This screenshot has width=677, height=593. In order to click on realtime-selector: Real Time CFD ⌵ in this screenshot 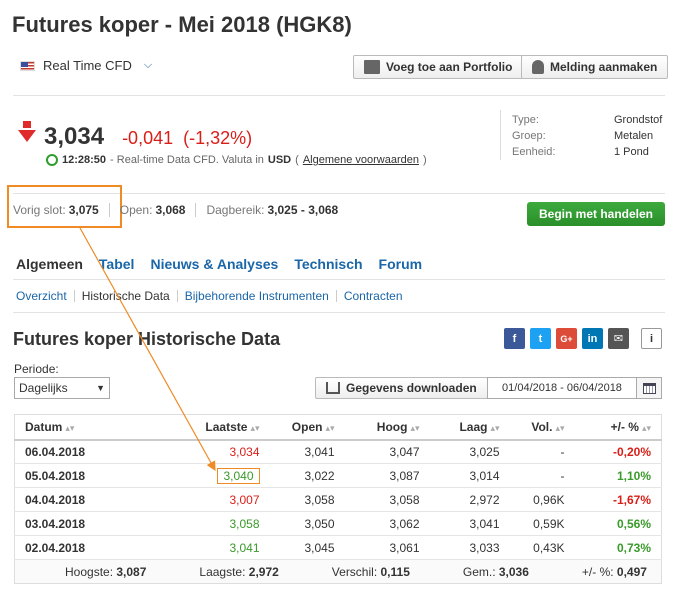, I will do `click(86, 65)`.